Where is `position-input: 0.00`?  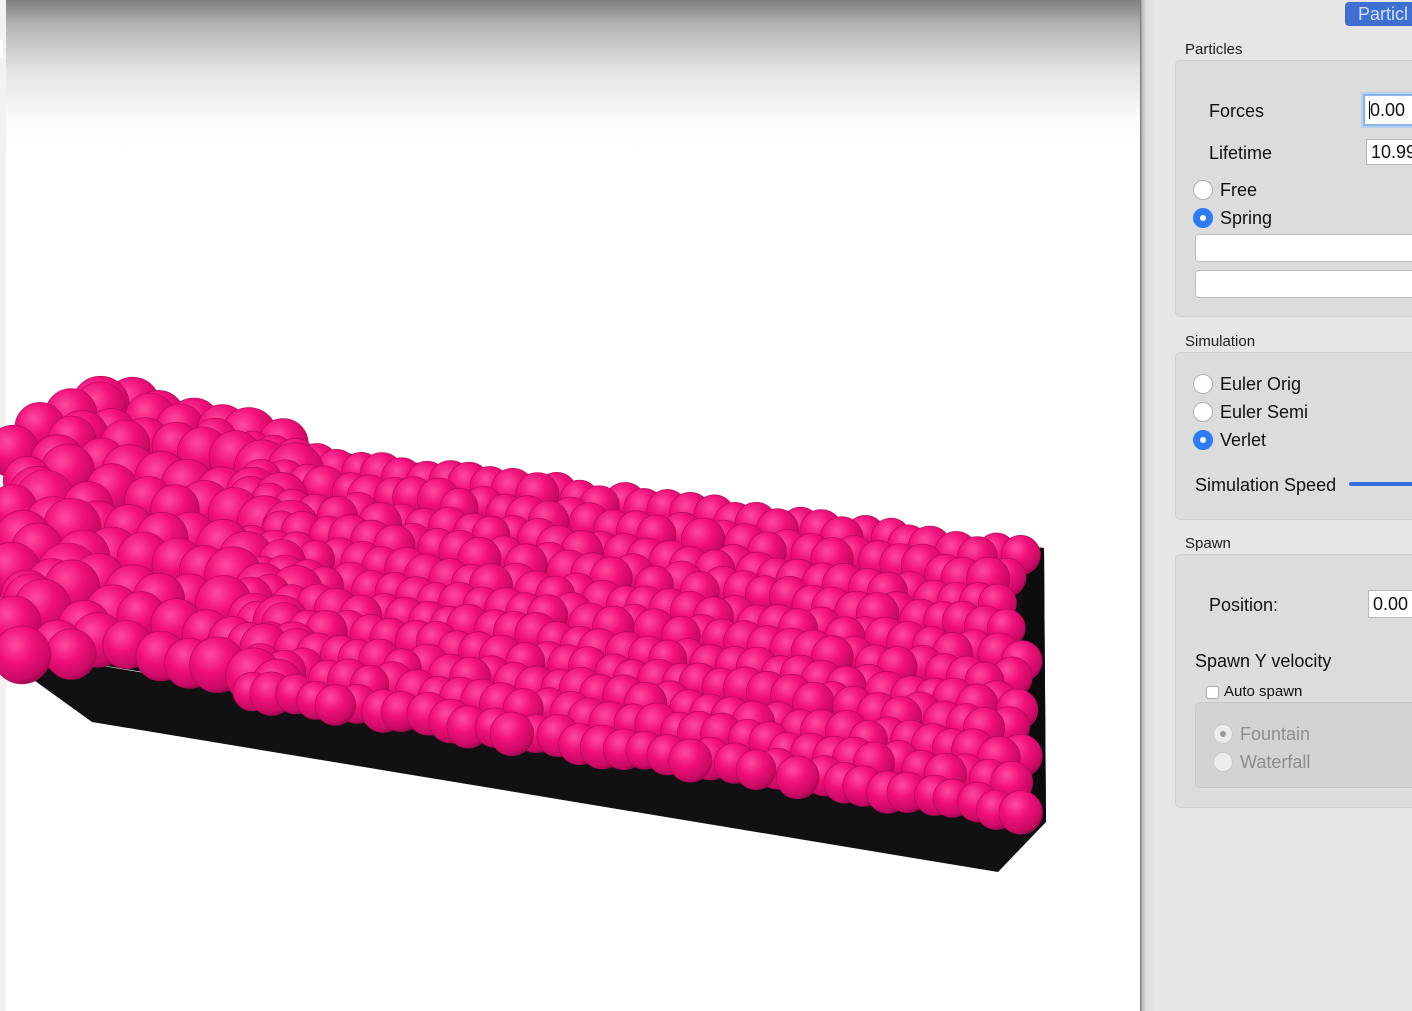 position-input: 0.00 is located at coordinates (1390, 604).